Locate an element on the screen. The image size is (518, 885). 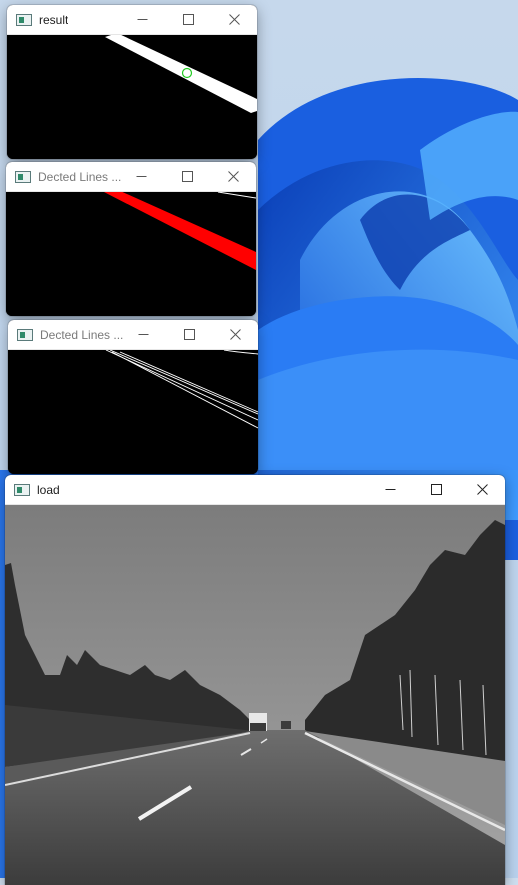
result-window: result is located at coordinates (132, 82).